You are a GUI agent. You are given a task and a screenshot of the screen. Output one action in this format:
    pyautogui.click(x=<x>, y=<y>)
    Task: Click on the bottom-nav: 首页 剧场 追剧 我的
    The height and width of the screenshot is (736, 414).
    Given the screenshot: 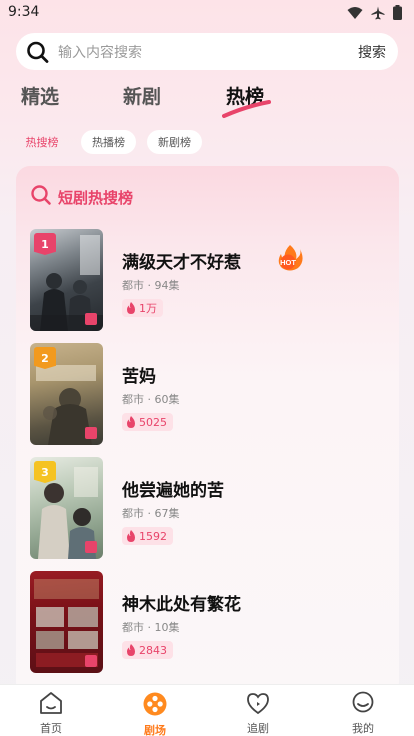 What is the action you would take?
    pyautogui.click(x=207, y=710)
    